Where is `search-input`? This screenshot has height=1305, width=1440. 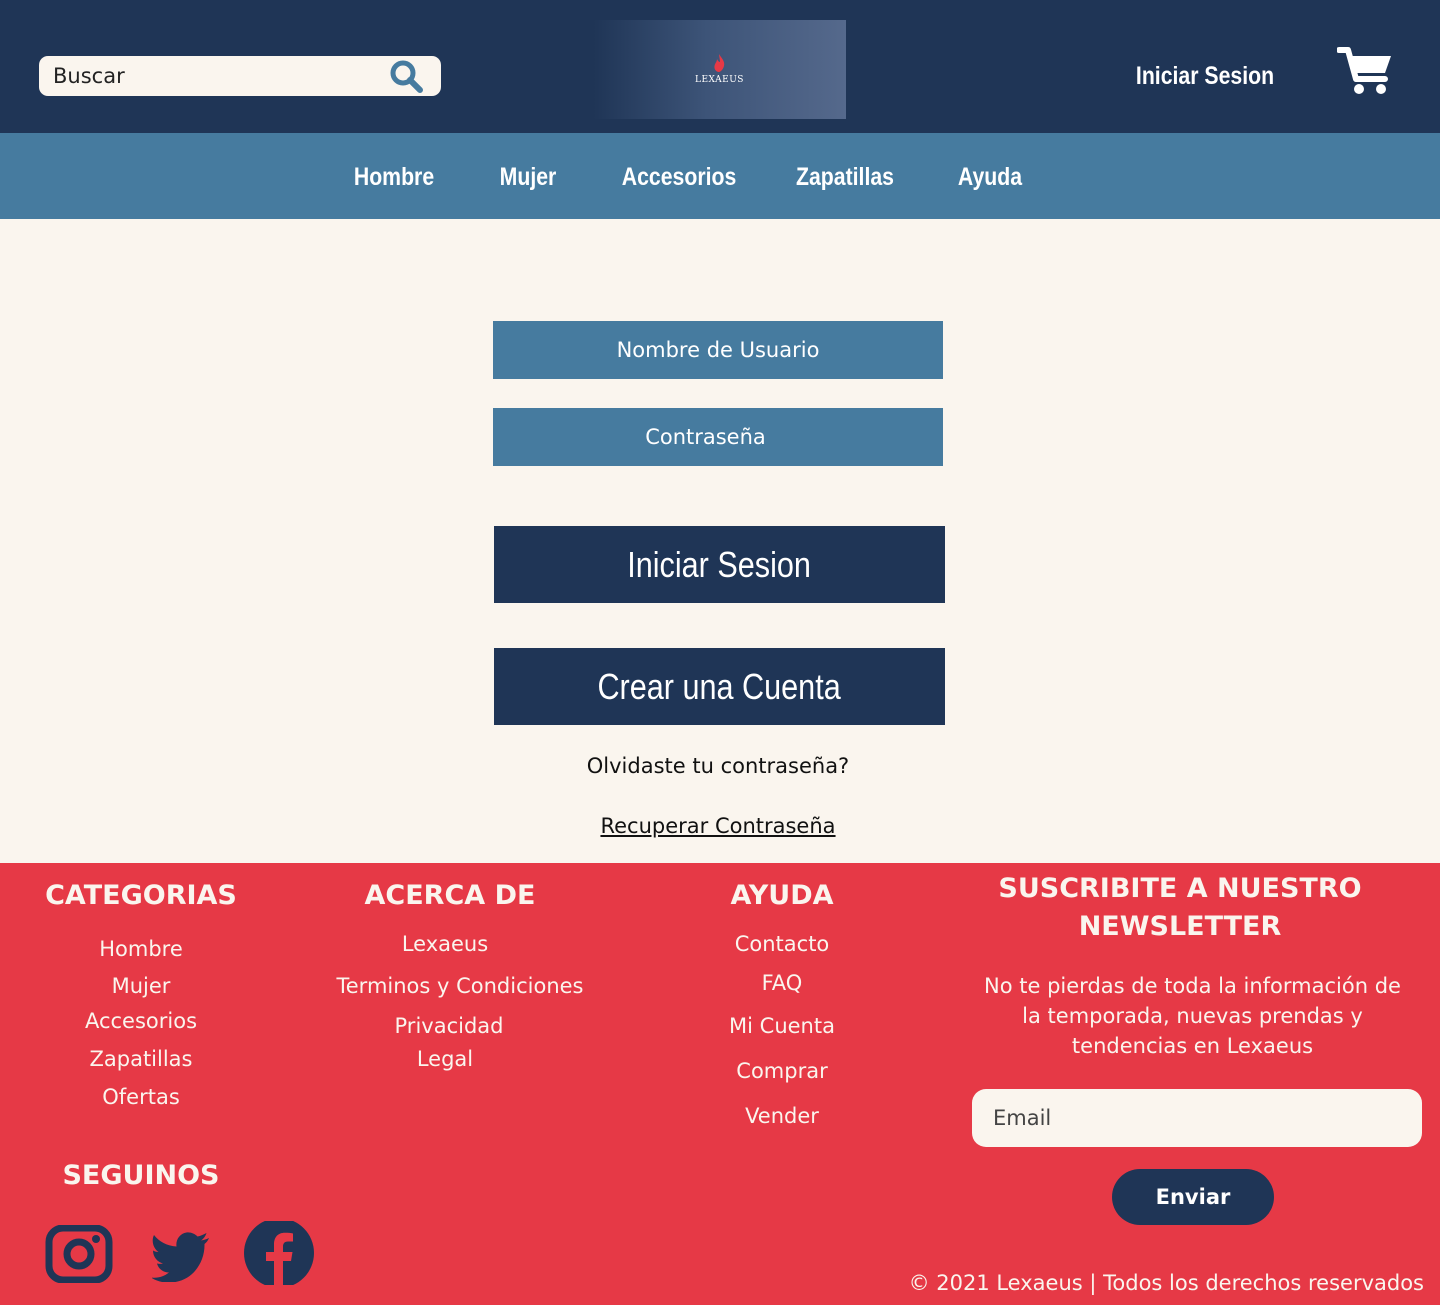 search-input is located at coordinates (213, 76).